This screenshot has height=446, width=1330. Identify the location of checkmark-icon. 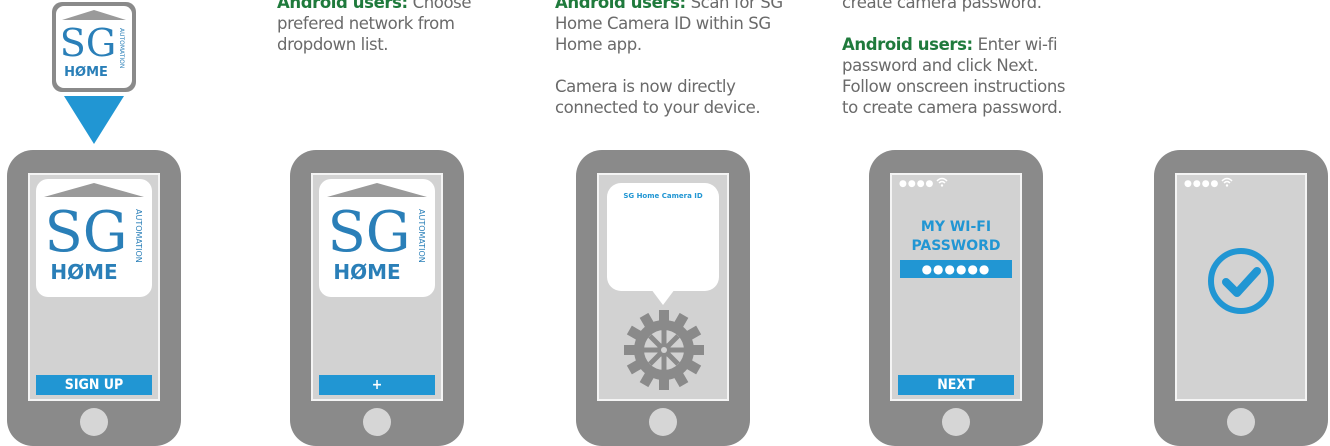
(1241, 281).